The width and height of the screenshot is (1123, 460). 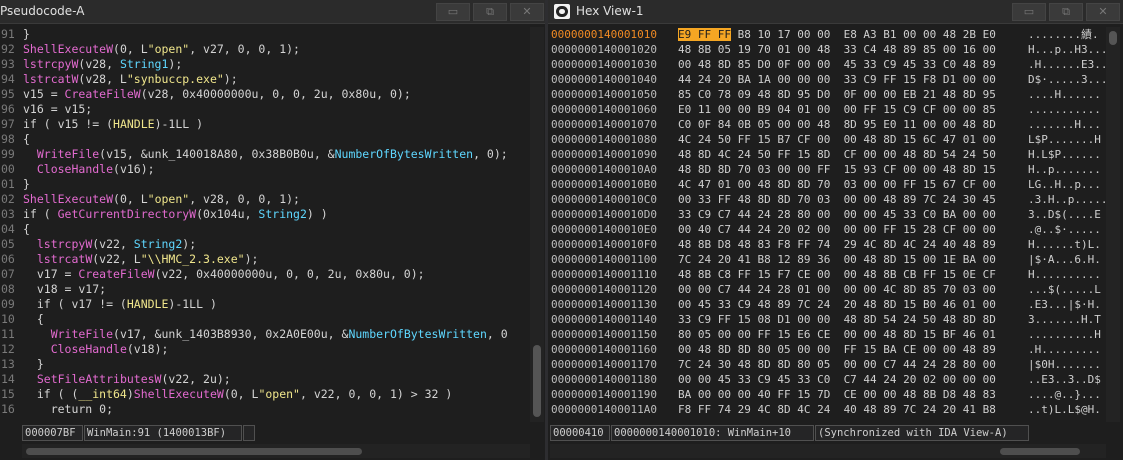 What do you see at coordinates (1068, 379) in the screenshot?
I see `hex-ascii: ..E3..3..D$` at bounding box center [1068, 379].